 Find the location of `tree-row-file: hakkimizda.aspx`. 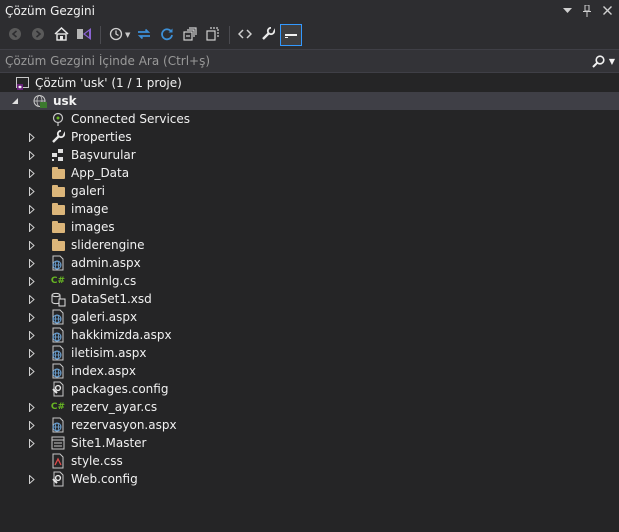

tree-row-file: hakkimizda.aspx is located at coordinates (309, 335).